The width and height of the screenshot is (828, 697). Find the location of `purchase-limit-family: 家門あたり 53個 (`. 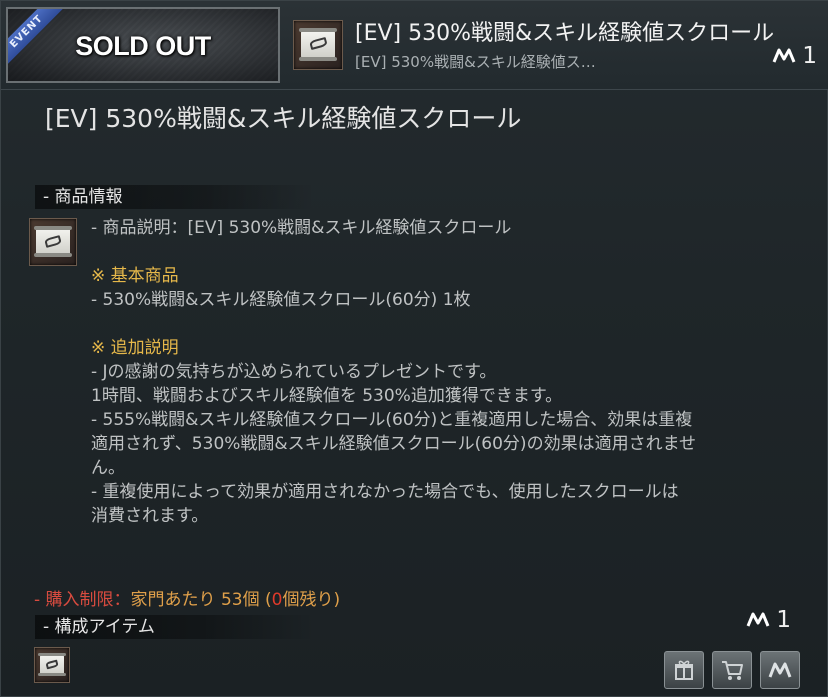

purchase-limit-family: 家門あたり 53個 ( is located at coordinates (201, 600).